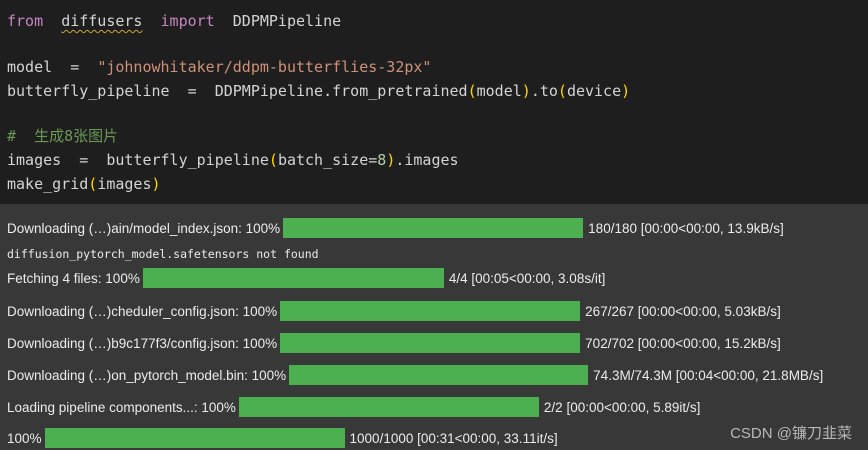 The width and height of the screenshot is (868, 450). I want to click on arg-images: images, so click(124, 184).